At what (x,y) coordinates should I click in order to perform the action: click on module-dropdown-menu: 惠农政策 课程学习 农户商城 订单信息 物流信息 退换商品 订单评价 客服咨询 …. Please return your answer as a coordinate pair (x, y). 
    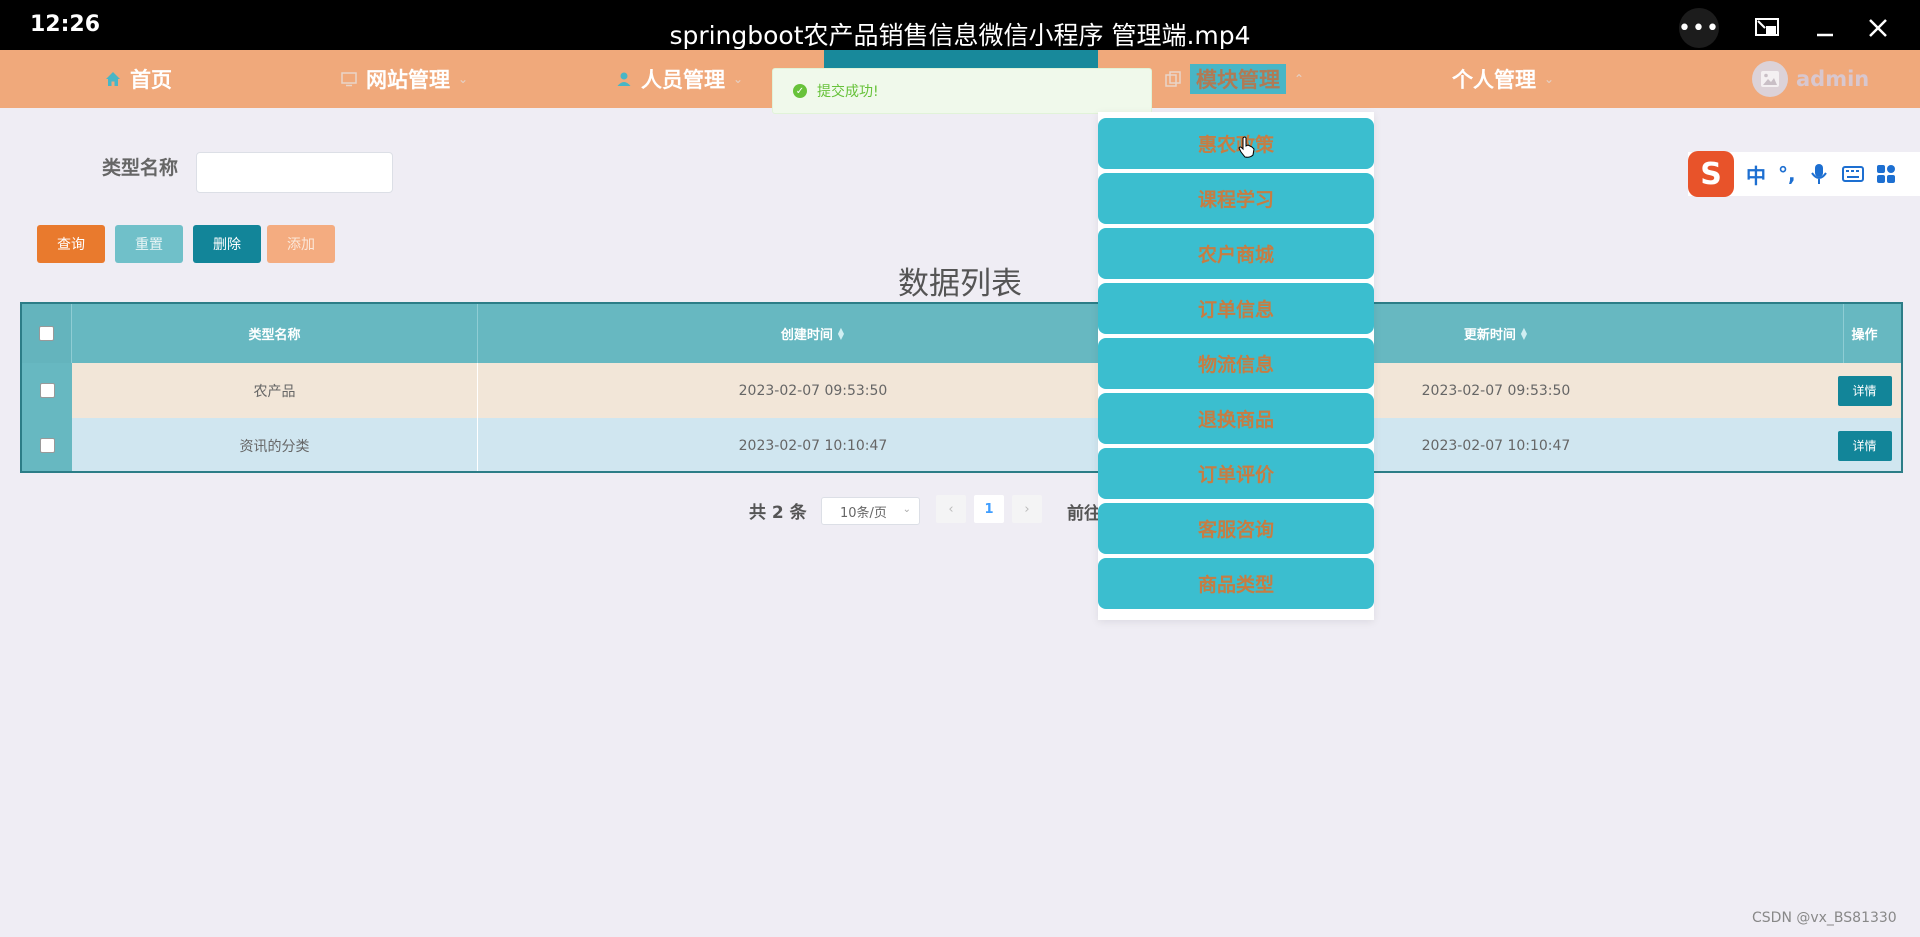
    Looking at the image, I should click on (1236, 366).